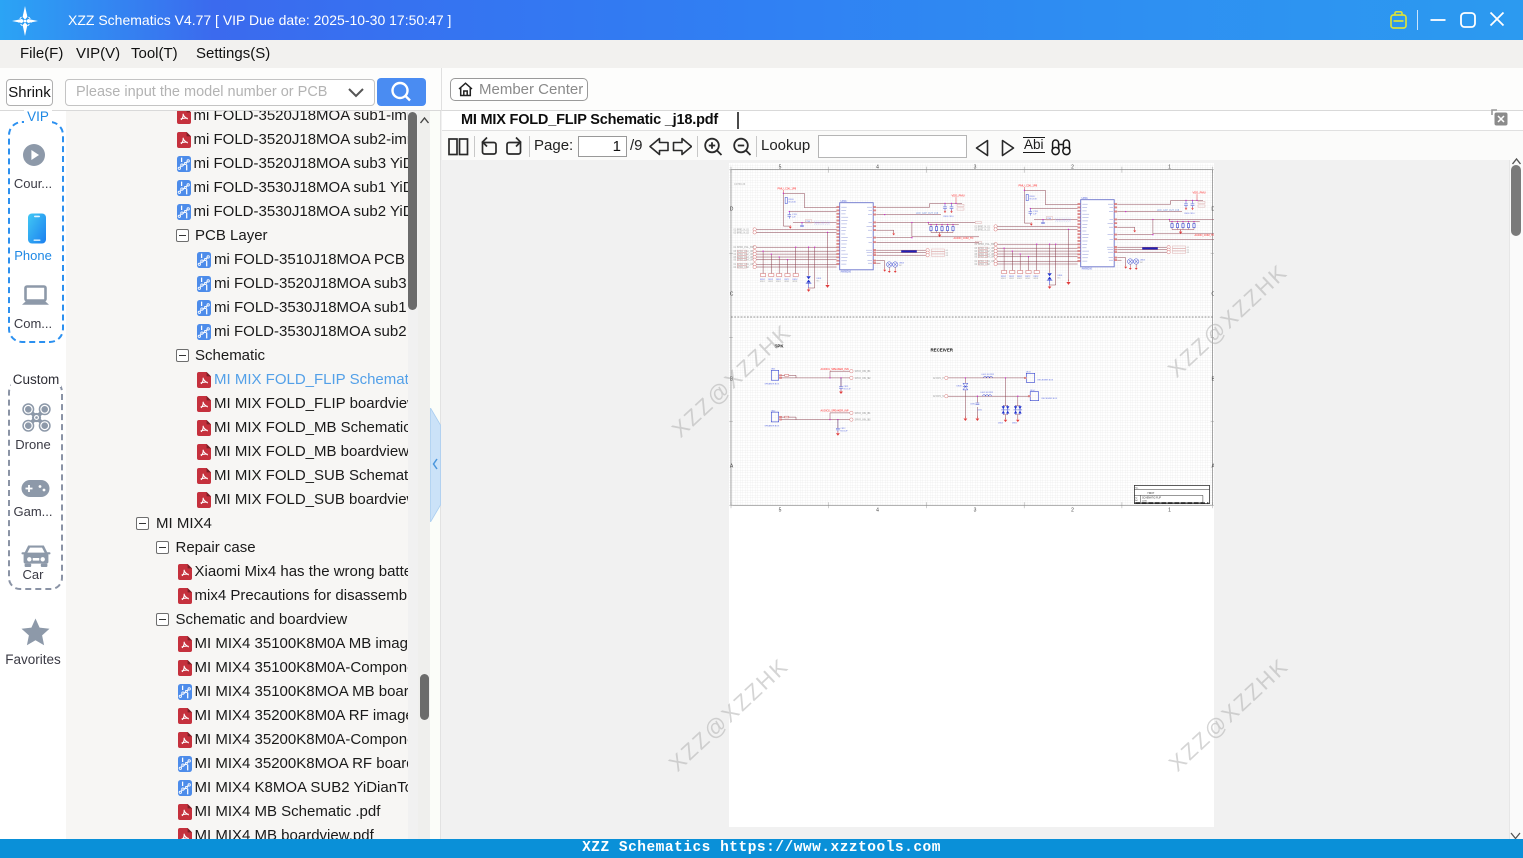  I want to click on svg-text: D805, so click(1015, 424).